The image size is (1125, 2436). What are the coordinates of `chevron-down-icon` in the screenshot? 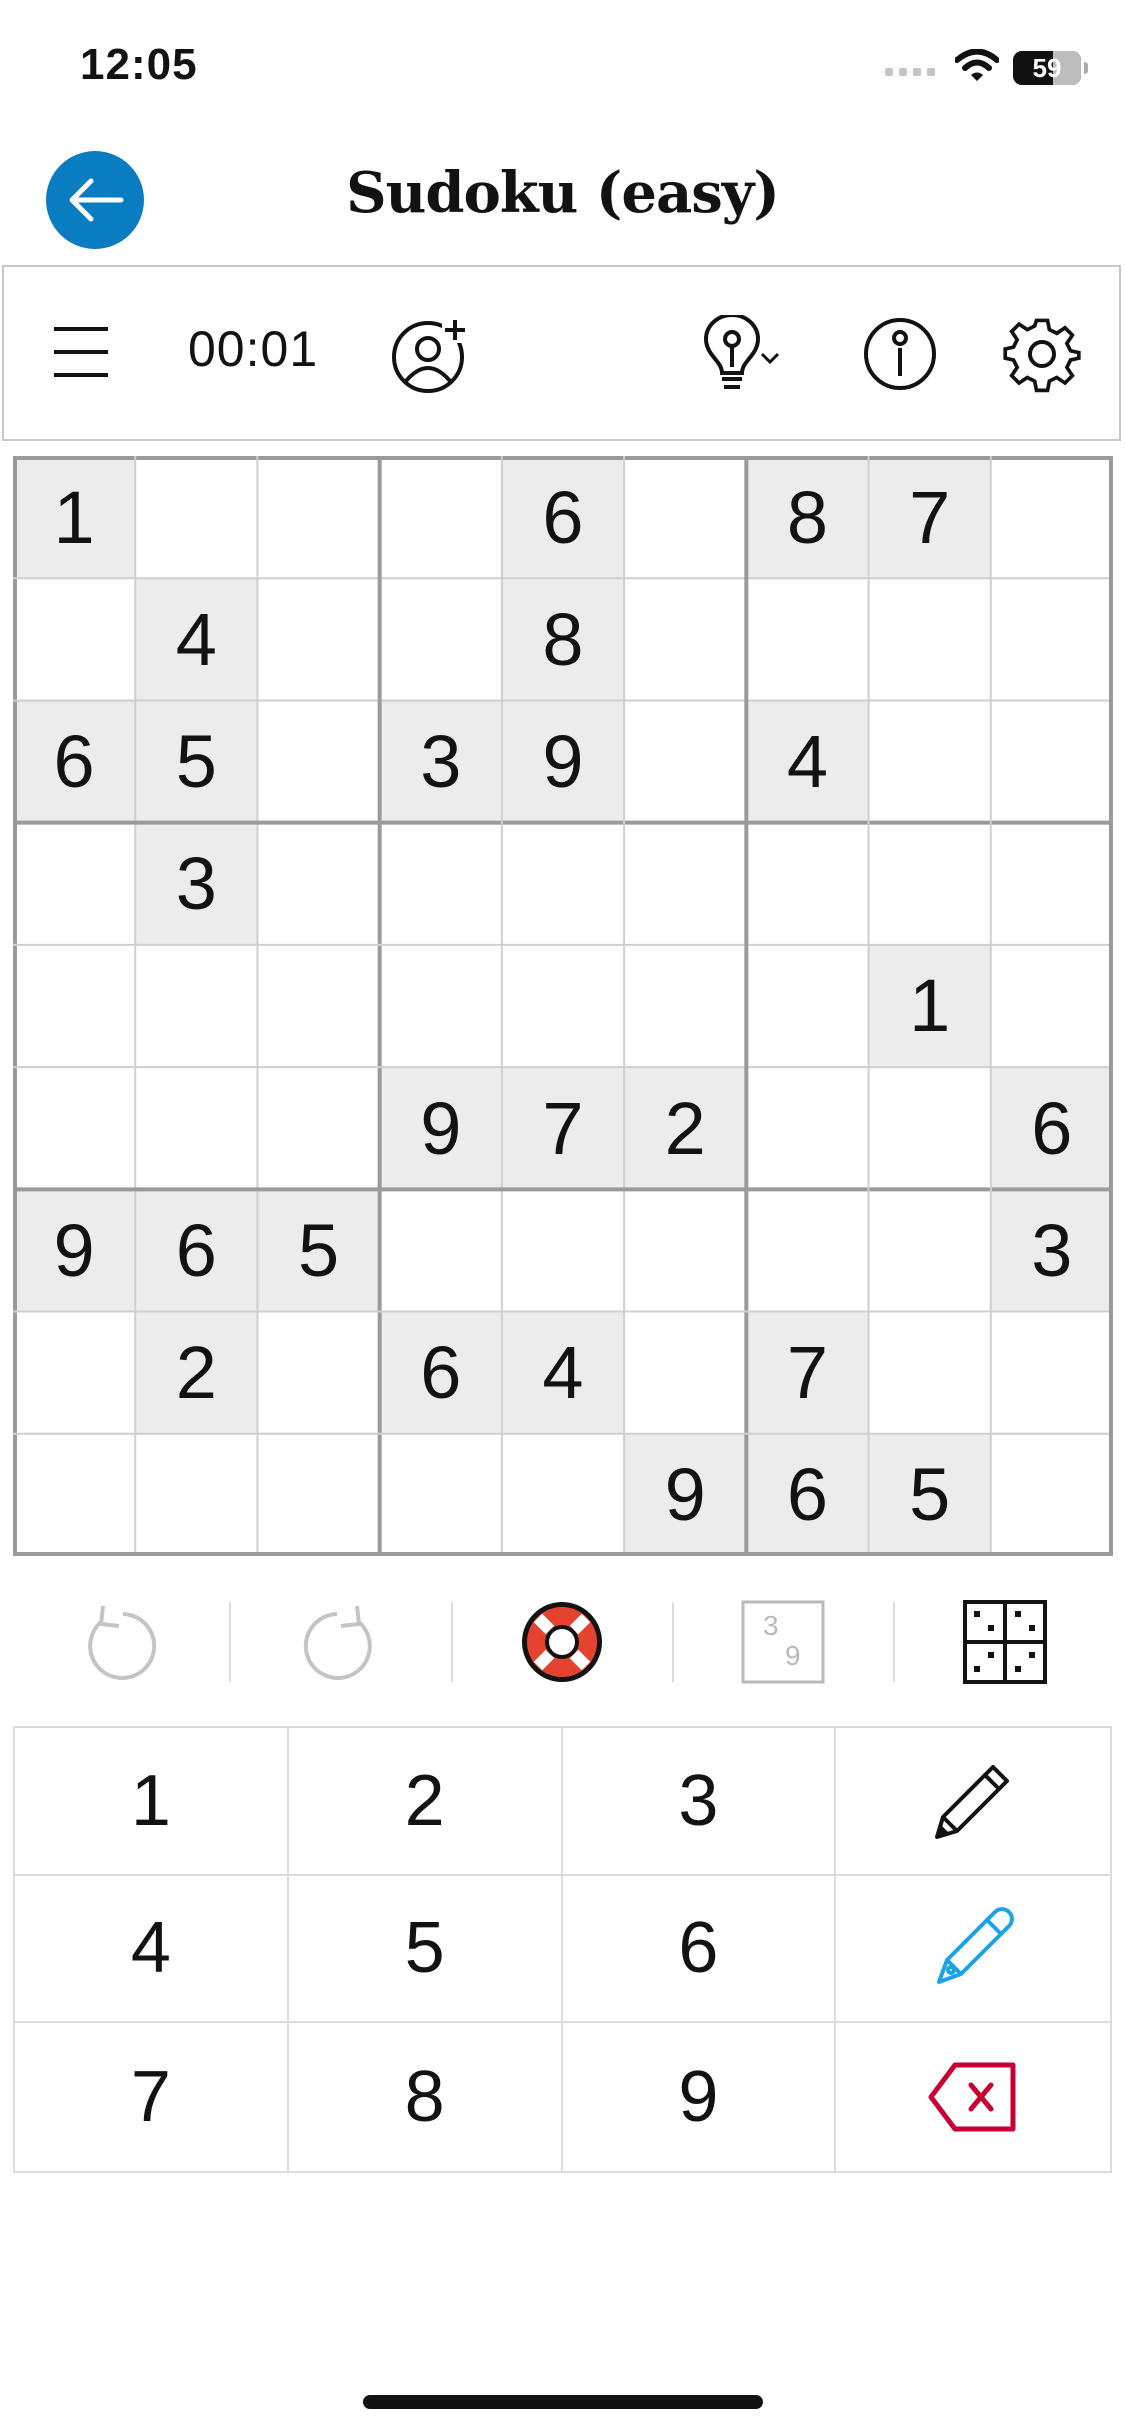 It's located at (770, 358).